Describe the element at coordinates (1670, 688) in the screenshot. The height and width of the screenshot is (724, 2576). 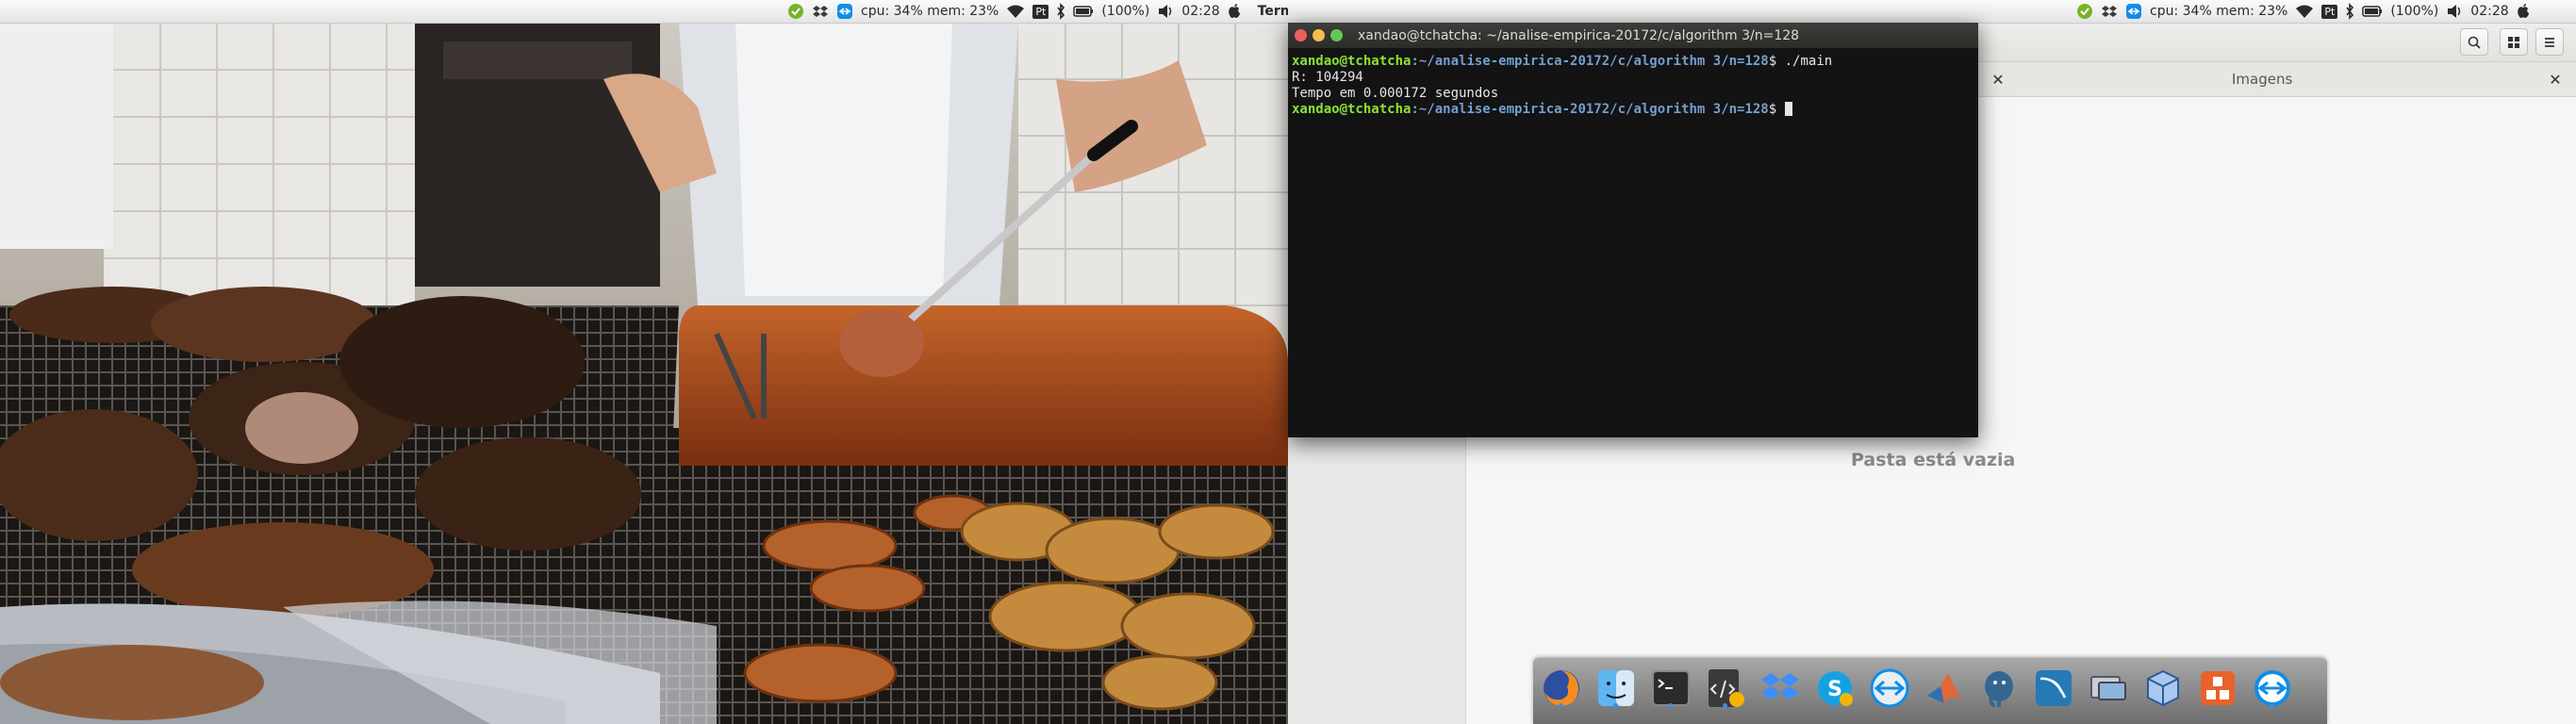
I see `dock-terminal` at that location.